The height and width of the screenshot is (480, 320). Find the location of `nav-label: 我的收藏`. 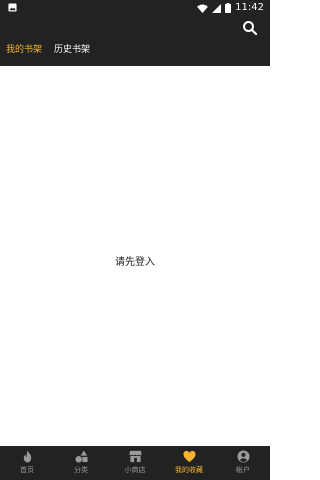

nav-label: 我的收藏 is located at coordinates (189, 470).